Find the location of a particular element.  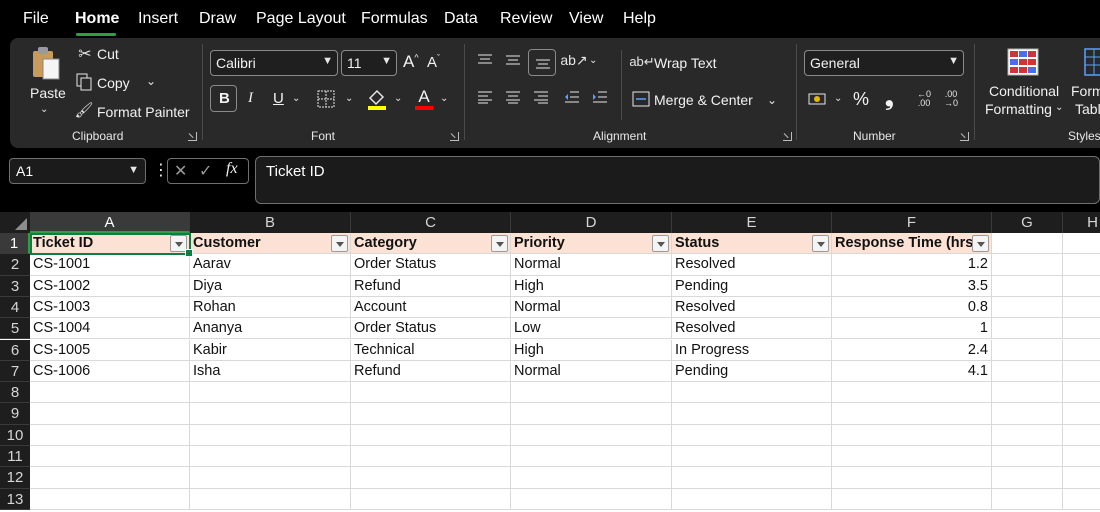

column-header-b: B is located at coordinates (270, 222).